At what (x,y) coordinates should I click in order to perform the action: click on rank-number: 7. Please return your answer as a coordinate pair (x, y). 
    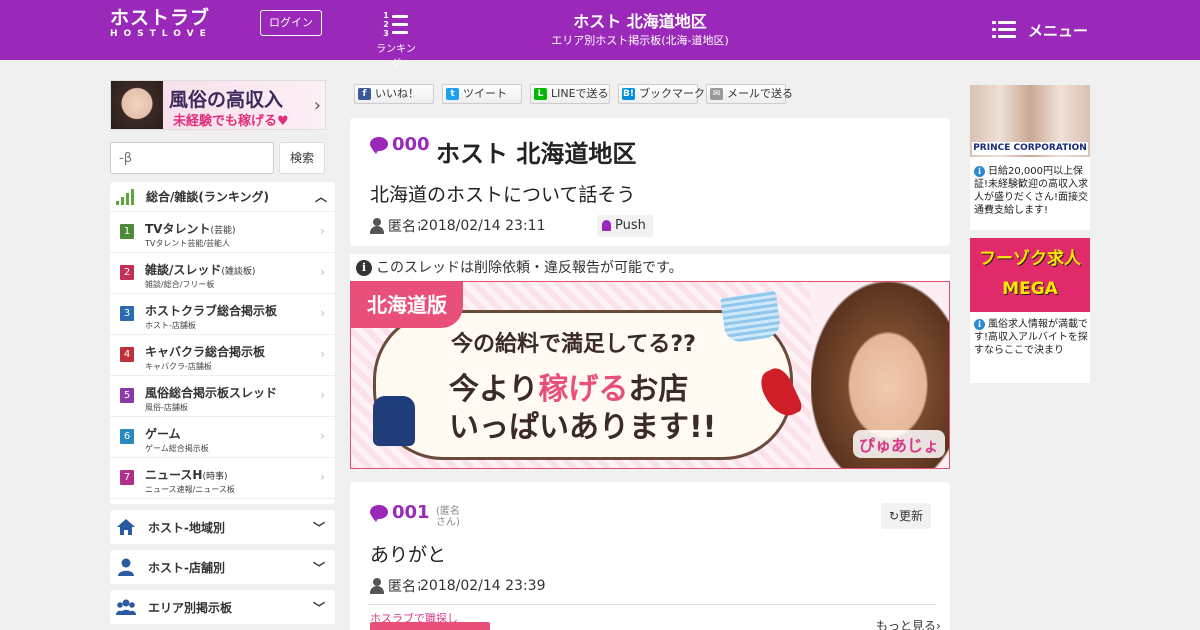
    Looking at the image, I should click on (127, 477).